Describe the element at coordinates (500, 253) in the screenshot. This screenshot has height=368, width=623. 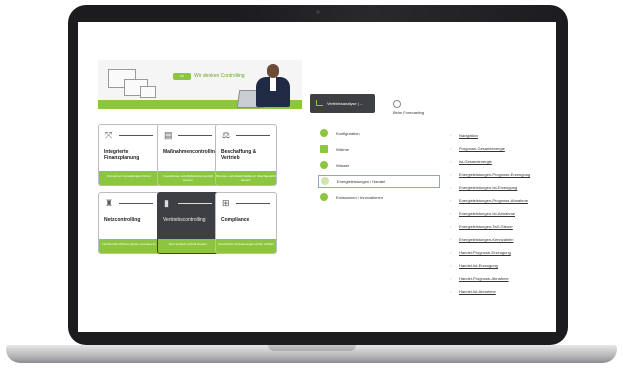
I see `link-item: › Handel-Prognose-Erzeugung` at that location.